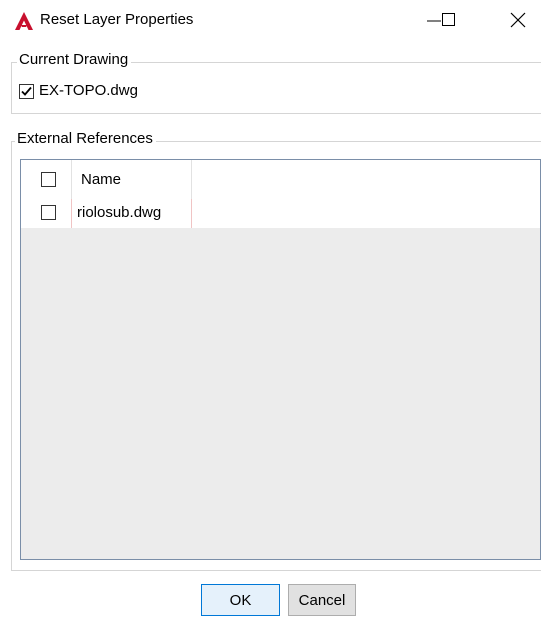 The height and width of the screenshot is (623, 541). Describe the element at coordinates (457, 20) in the screenshot. I see `maximize-button` at that location.